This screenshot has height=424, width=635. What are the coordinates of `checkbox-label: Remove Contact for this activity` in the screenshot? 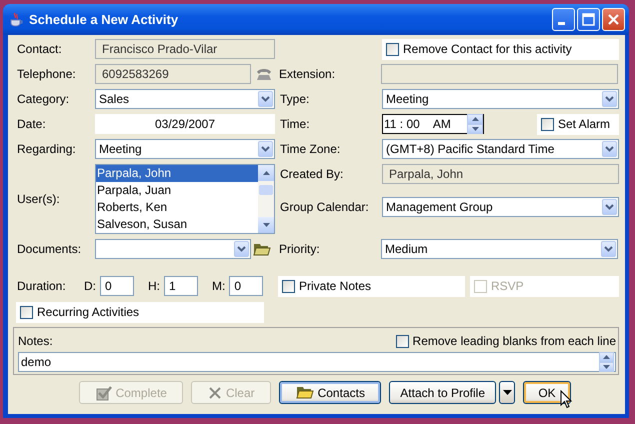 It's located at (487, 49).